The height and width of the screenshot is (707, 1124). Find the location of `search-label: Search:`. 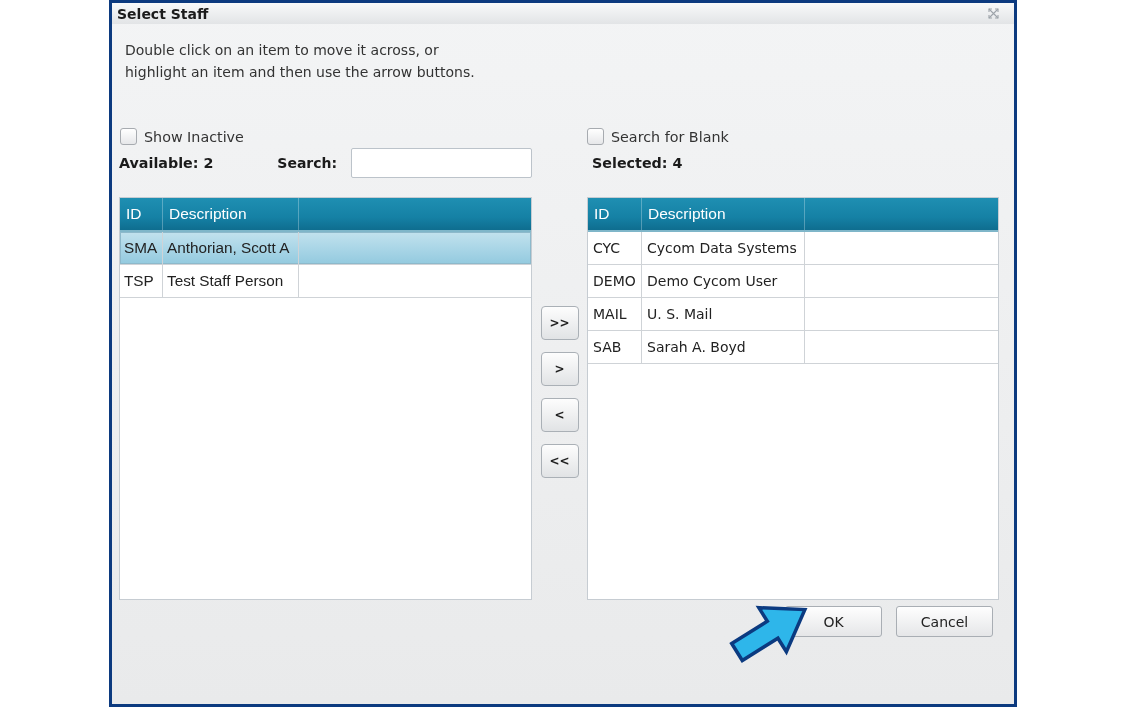

search-label: Search: is located at coordinates (308, 163).